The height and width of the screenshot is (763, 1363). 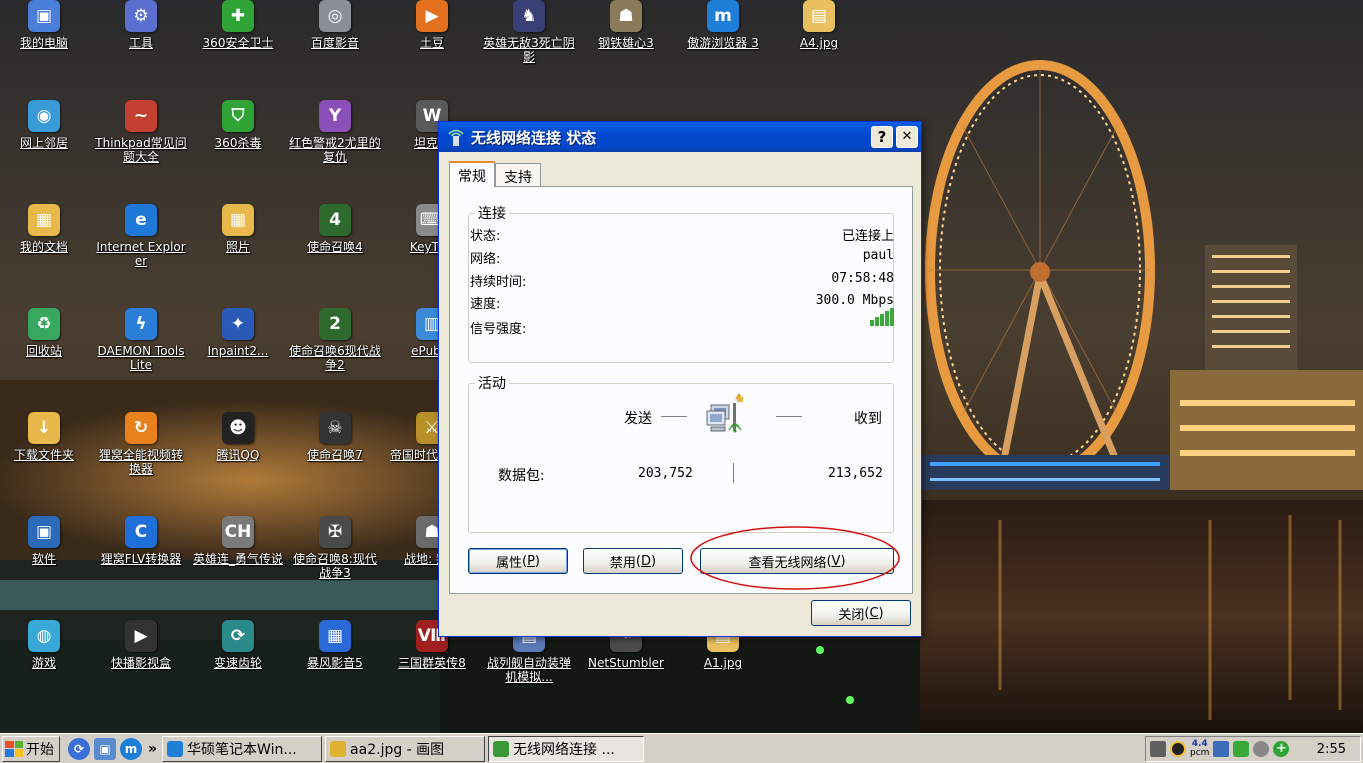 What do you see at coordinates (680, 137) in the screenshot?
I see `dialog-titlebar: 无线网络连接 状态 ? ✕` at bounding box center [680, 137].